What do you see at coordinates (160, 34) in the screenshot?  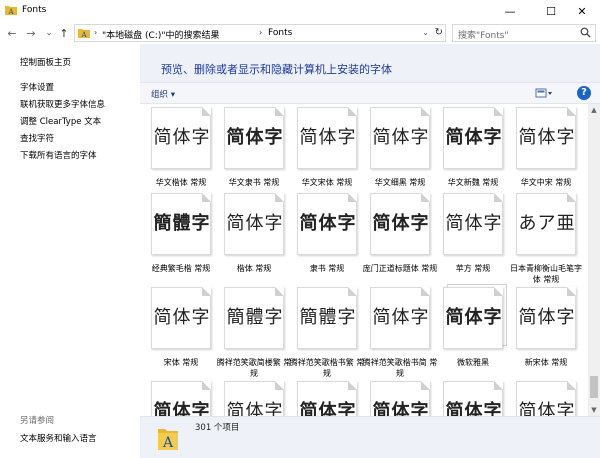 I see `breadcrumb-search-results: "本地磁盘 (C:)"中的搜索结果` at bounding box center [160, 34].